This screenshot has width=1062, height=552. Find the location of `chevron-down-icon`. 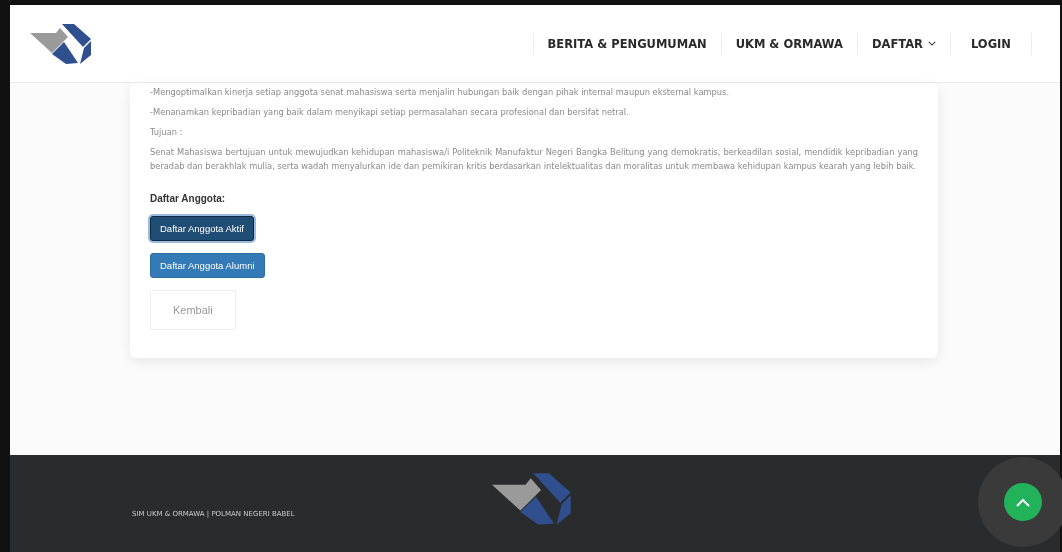

chevron-down-icon is located at coordinates (931, 43).